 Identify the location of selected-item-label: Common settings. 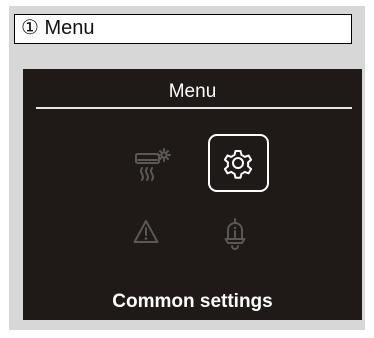
(192, 301).